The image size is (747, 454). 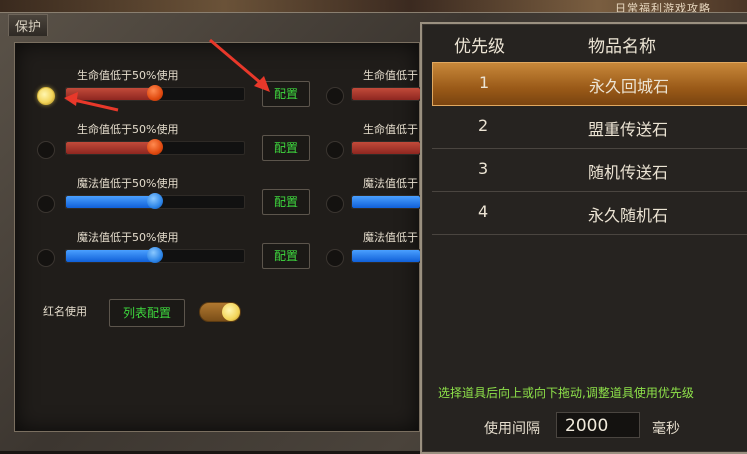 I want to click on red-name-toggle, so click(x=220, y=312).